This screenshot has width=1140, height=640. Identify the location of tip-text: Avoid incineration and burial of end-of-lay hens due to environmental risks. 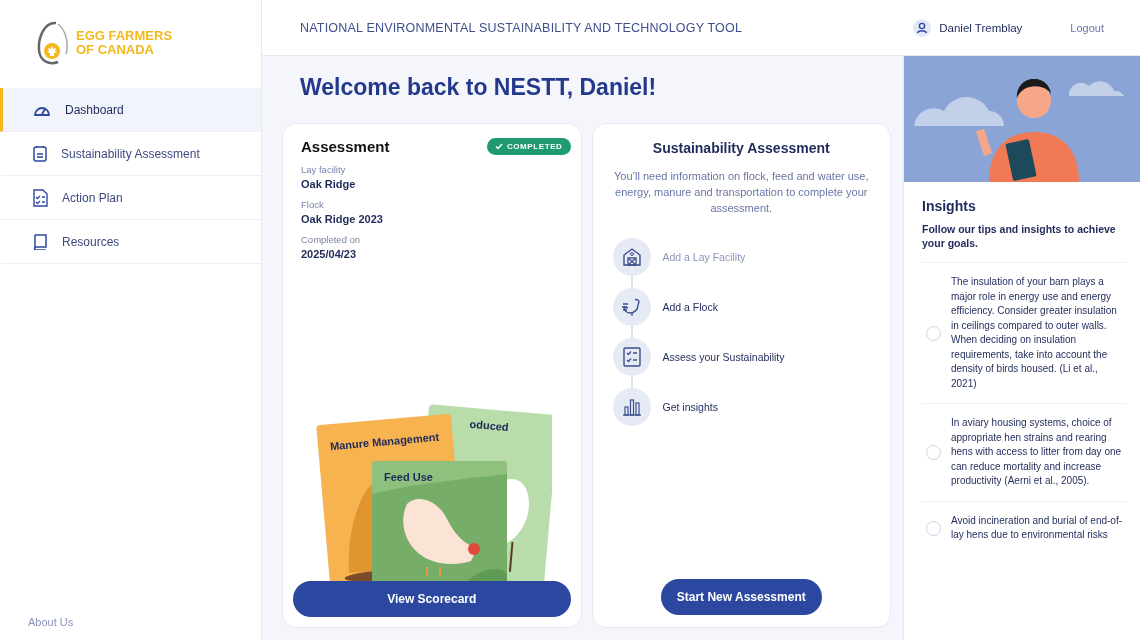
(1037, 527).